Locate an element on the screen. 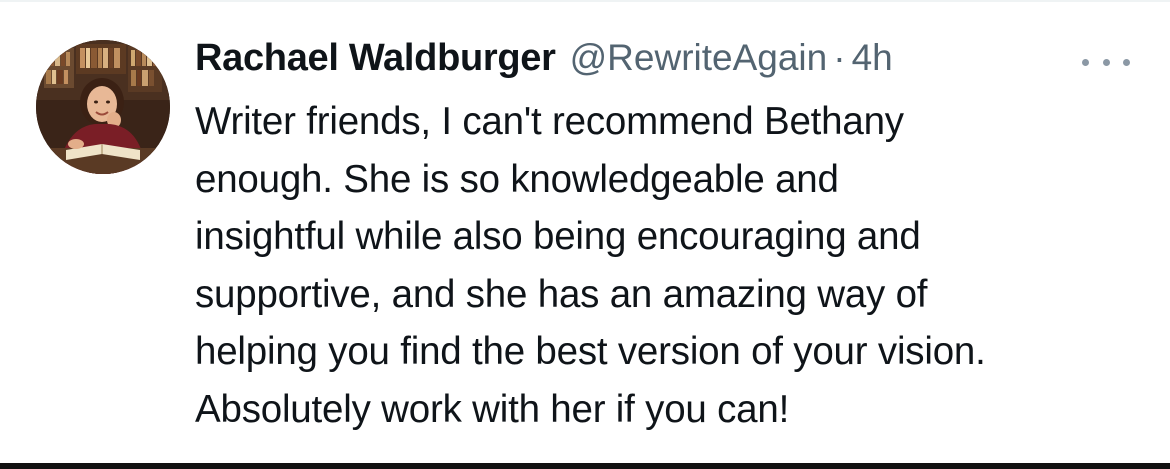 Image resolution: width=1170 pixels, height=469 pixels. avatar-image is located at coordinates (103, 107).